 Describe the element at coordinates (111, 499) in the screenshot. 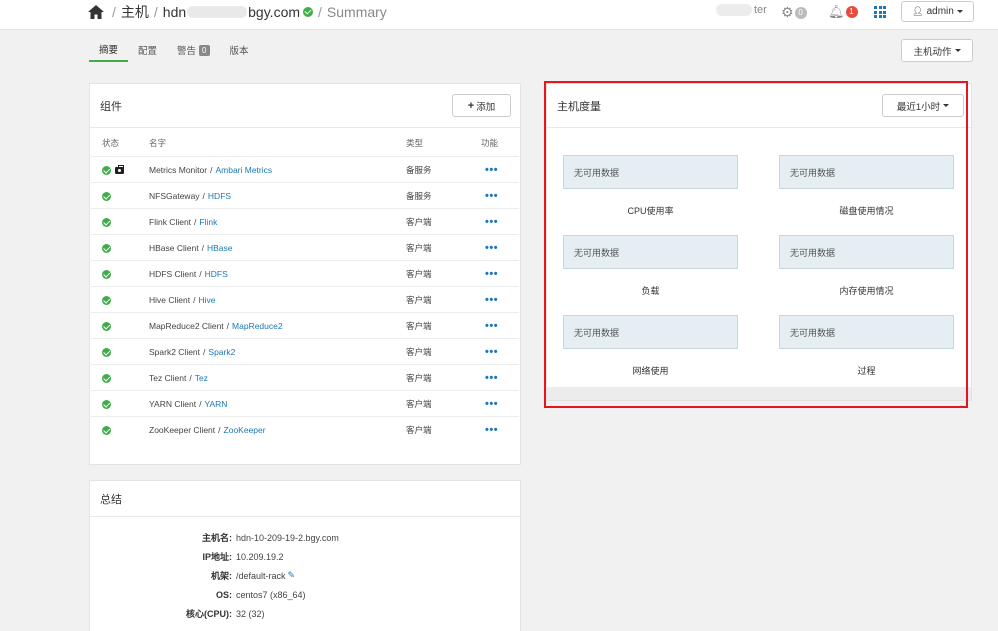

I see `summary-title: 总结` at that location.